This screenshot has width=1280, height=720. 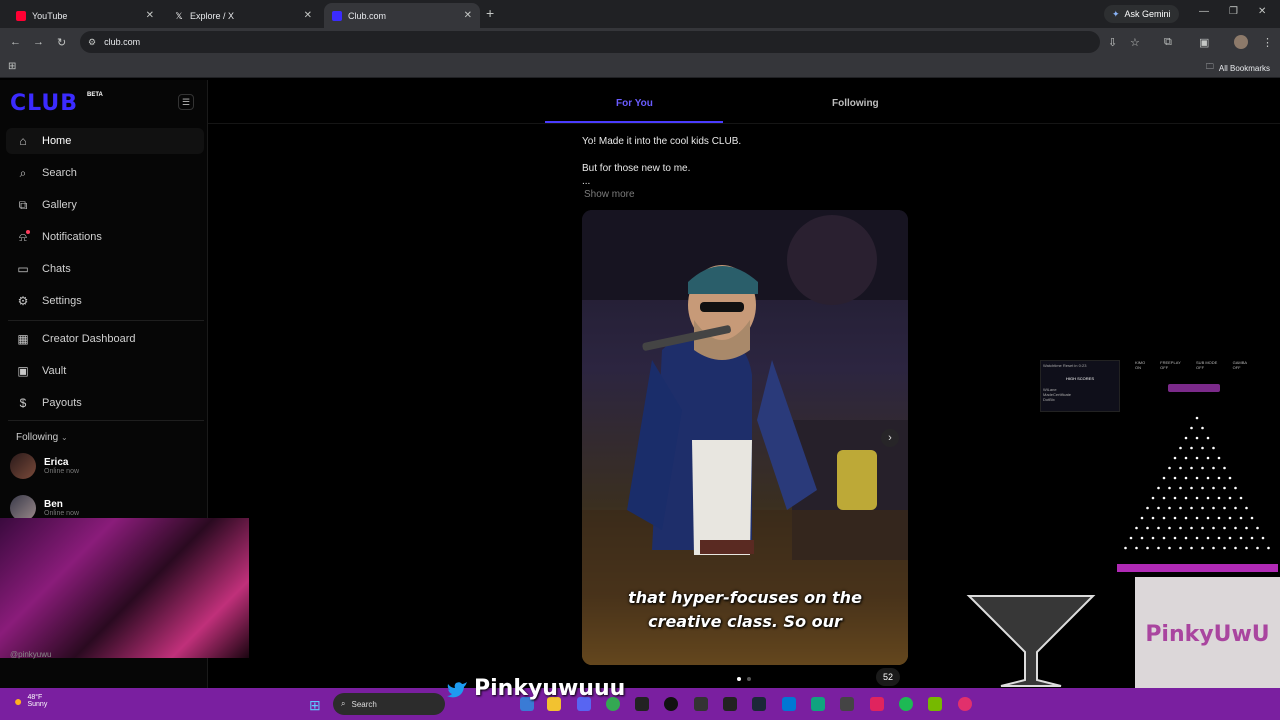 I want to click on carousel-dot, so click(x=749, y=679).